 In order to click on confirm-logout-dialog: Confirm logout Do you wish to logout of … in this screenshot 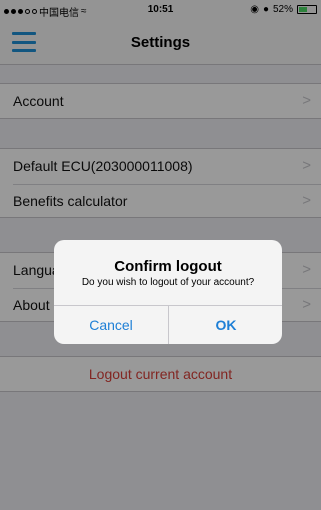, I will do `click(168, 292)`.